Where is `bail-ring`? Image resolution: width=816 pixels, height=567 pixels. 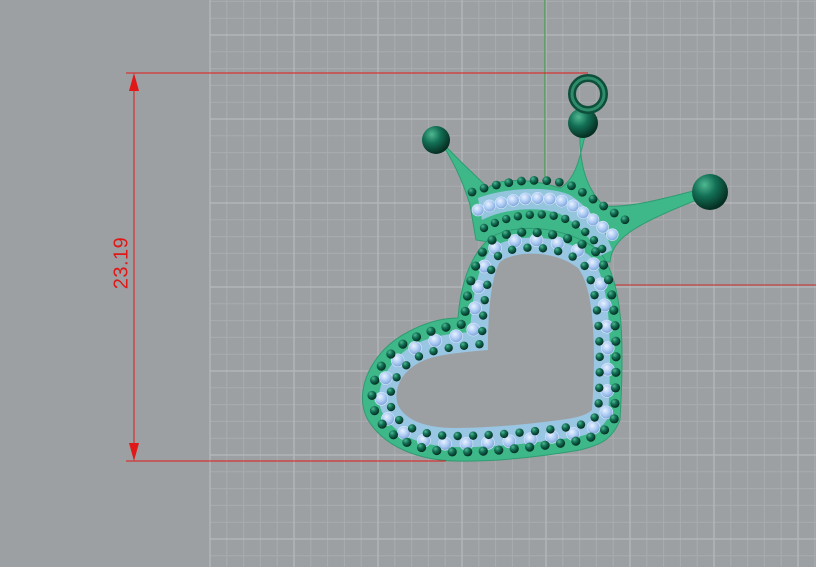
bail-ring is located at coordinates (588, 94).